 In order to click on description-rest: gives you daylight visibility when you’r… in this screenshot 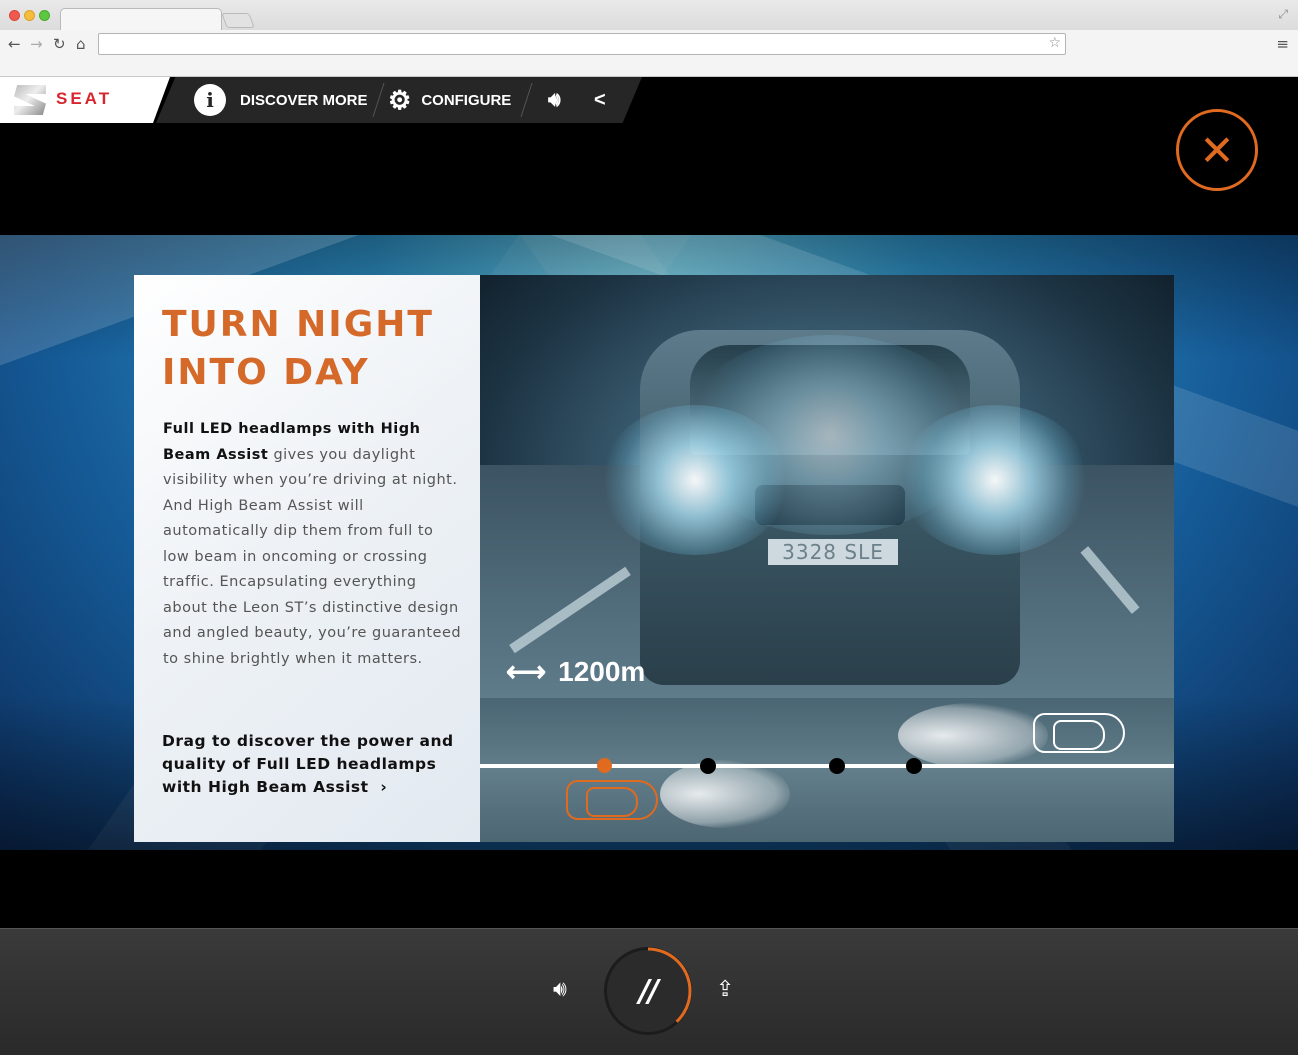, I will do `click(312, 556)`.